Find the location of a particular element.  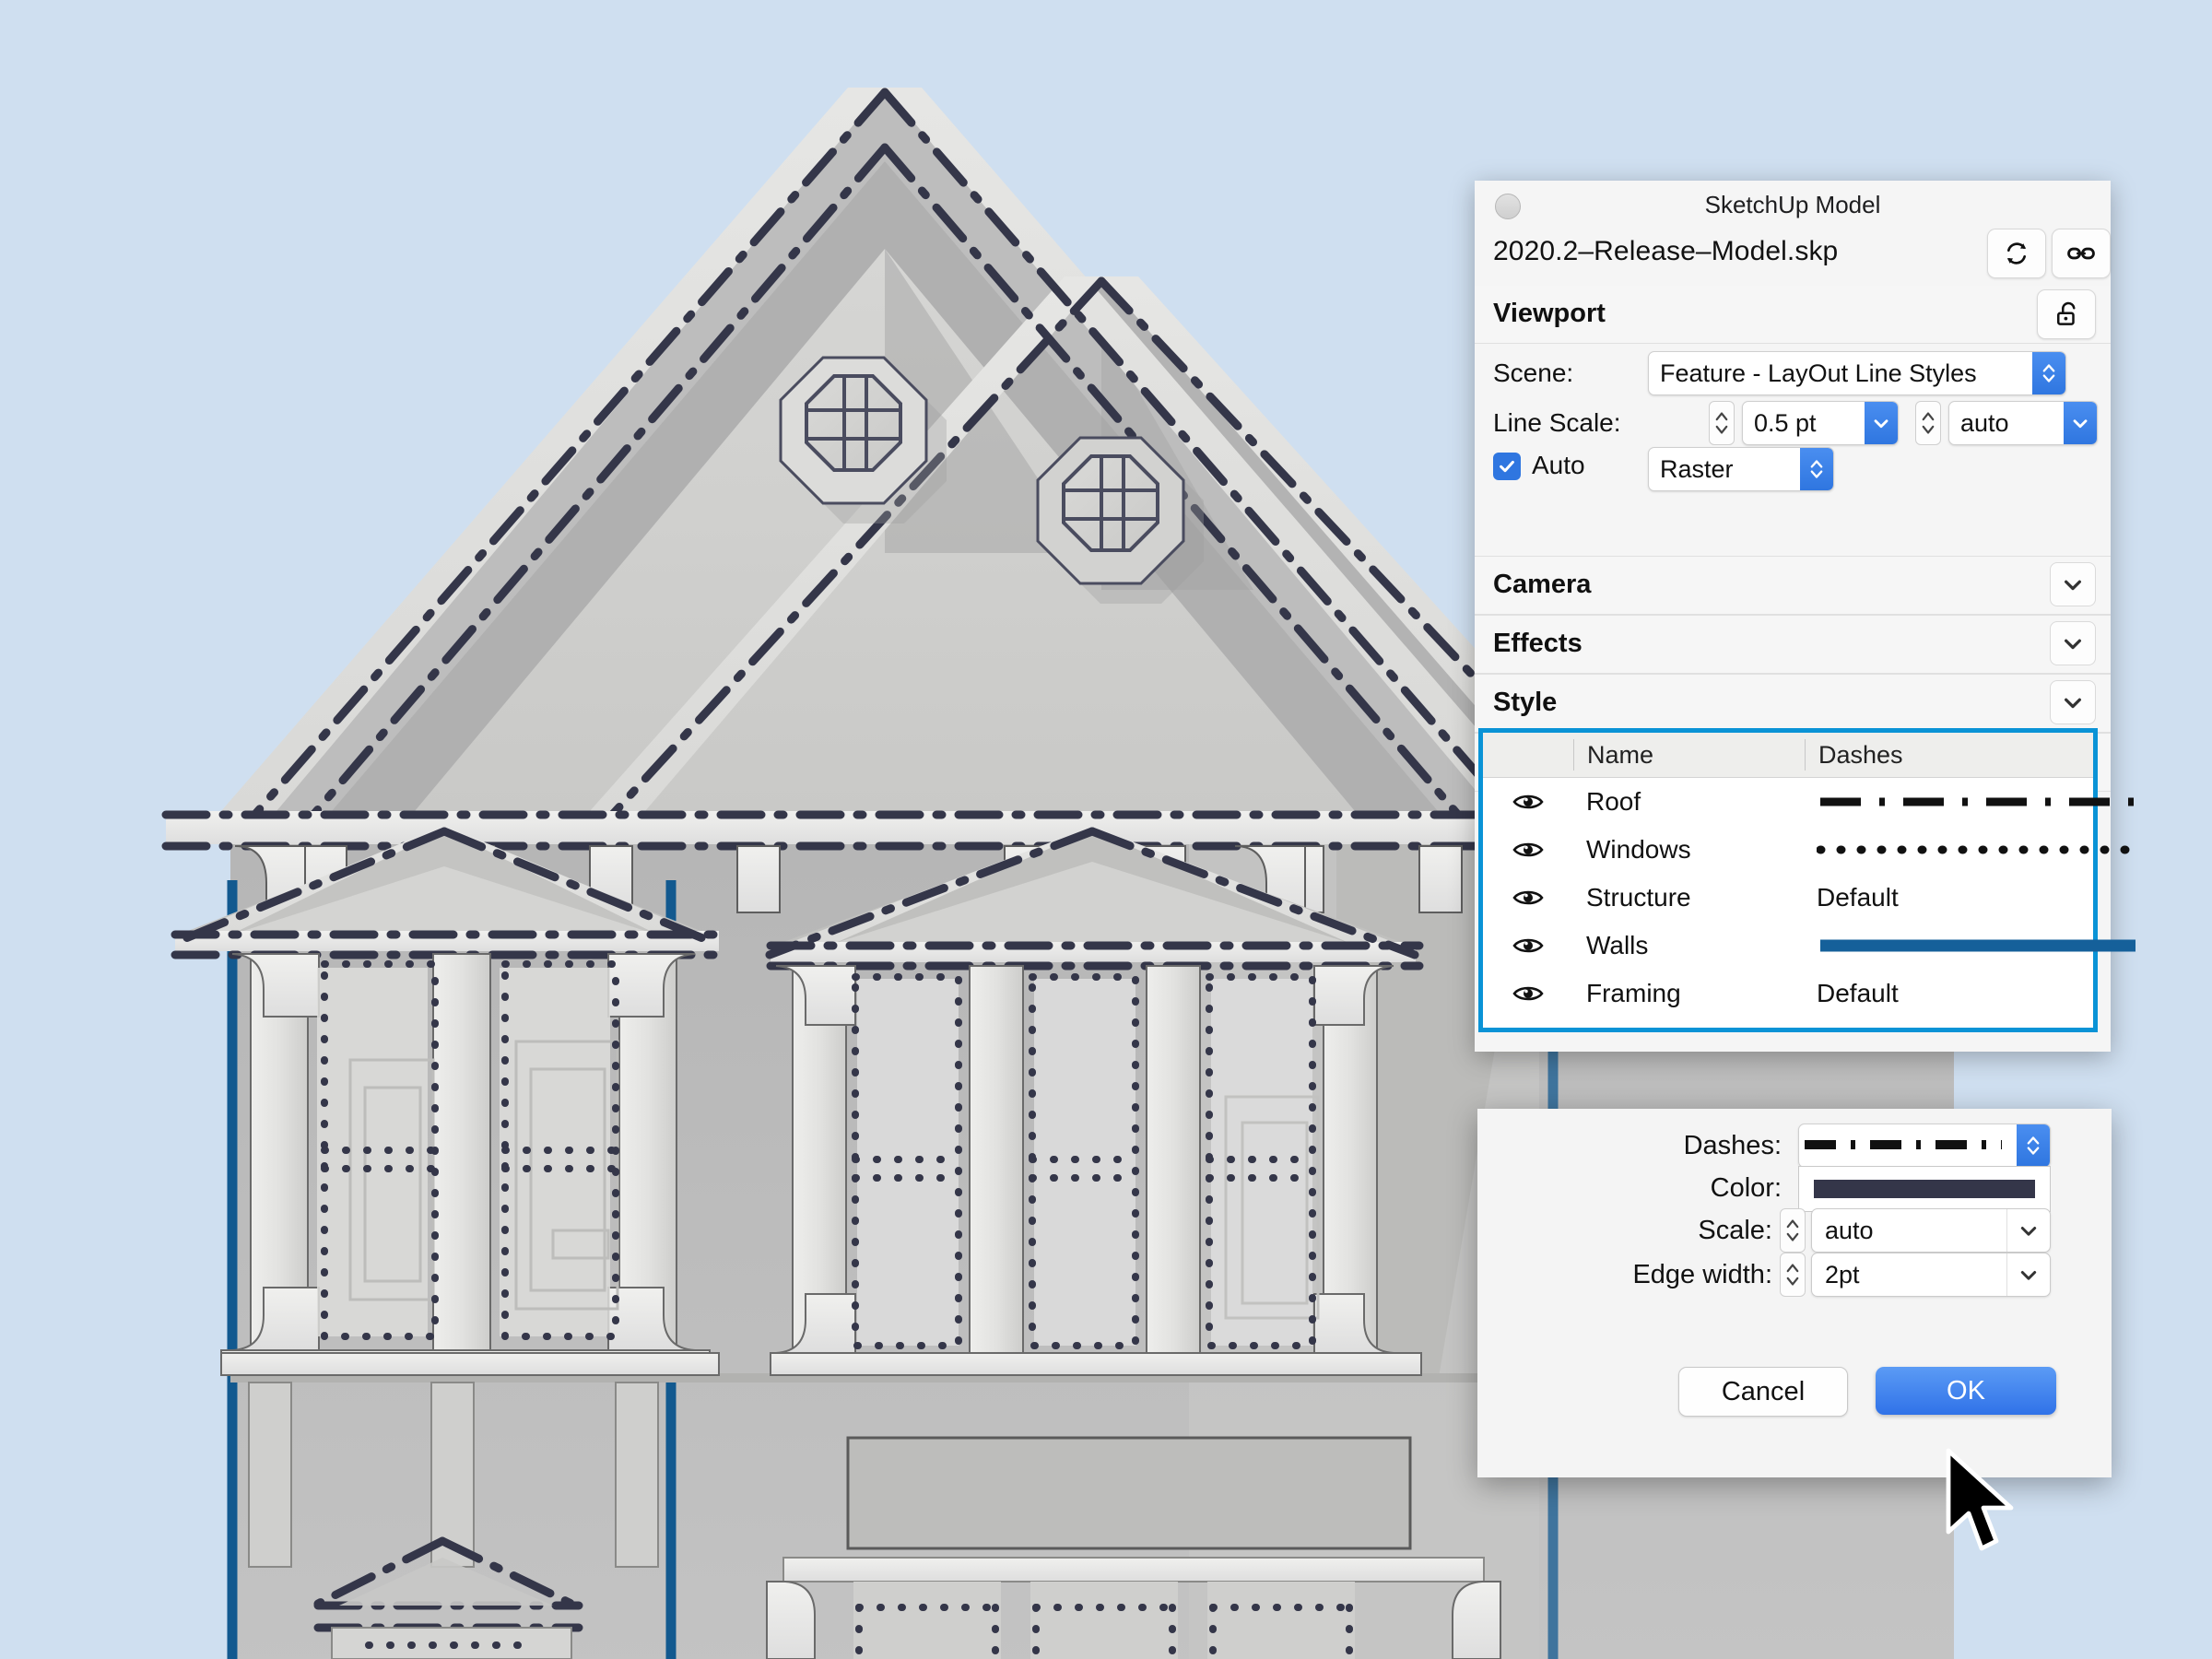

panel-title-bar: SketchUp Model is located at coordinates (1793, 205).